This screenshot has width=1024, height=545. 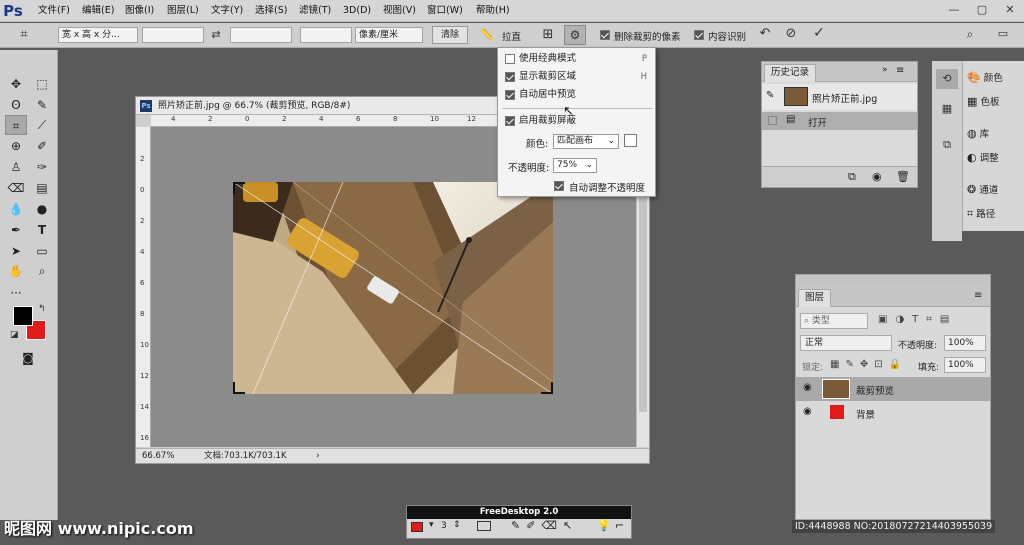 I want to click on gradient-tool-icon: ▤, so click(x=42, y=188).